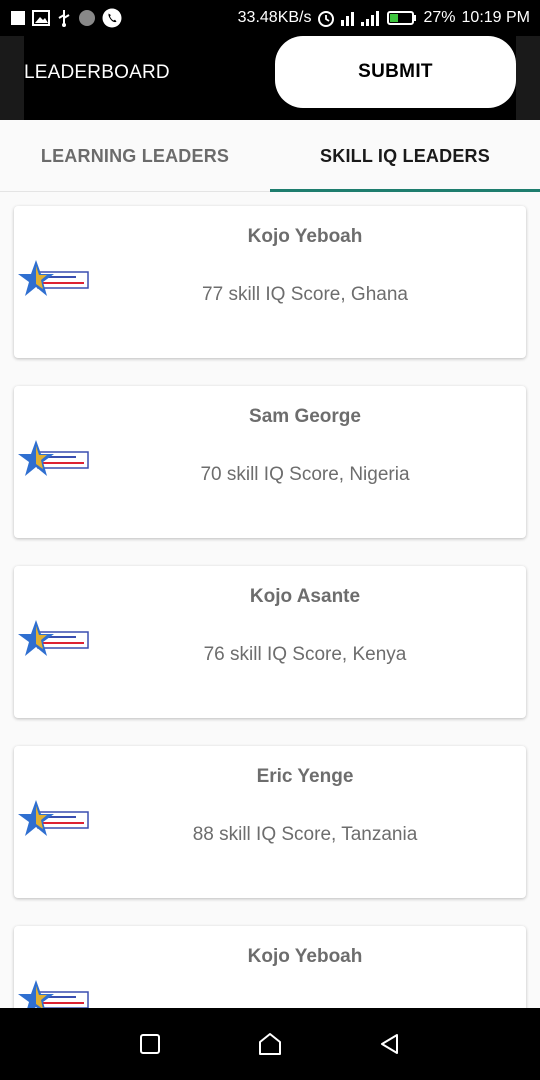 The width and height of the screenshot is (540, 1080). What do you see at coordinates (439, 17) in the screenshot?
I see `battery-percent: 27%` at bounding box center [439, 17].